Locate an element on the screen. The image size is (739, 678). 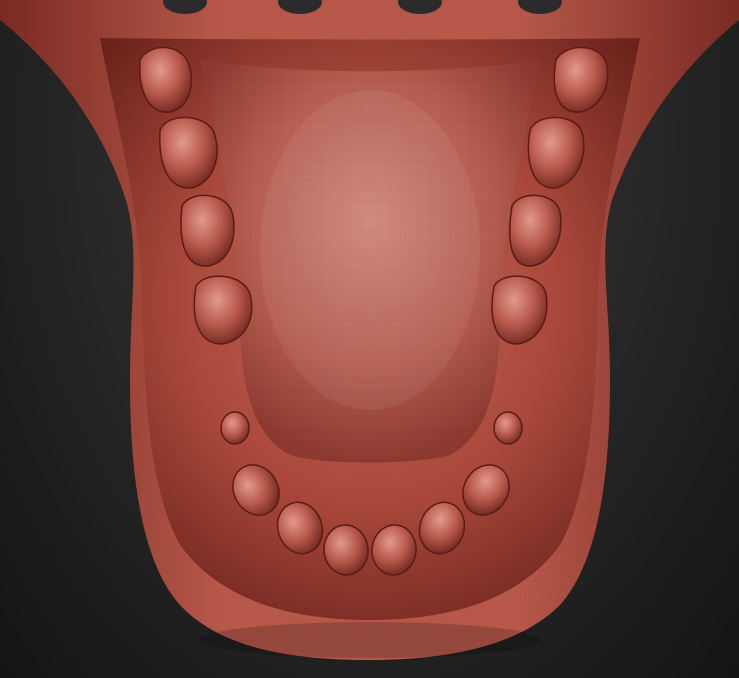
tooth-l2 is located at coordinates (188, 152).